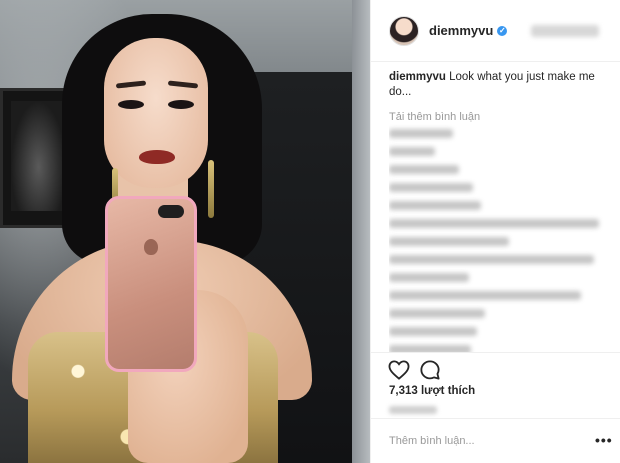  I want to click on caption-username: diemmyvu, so click(417, 77).